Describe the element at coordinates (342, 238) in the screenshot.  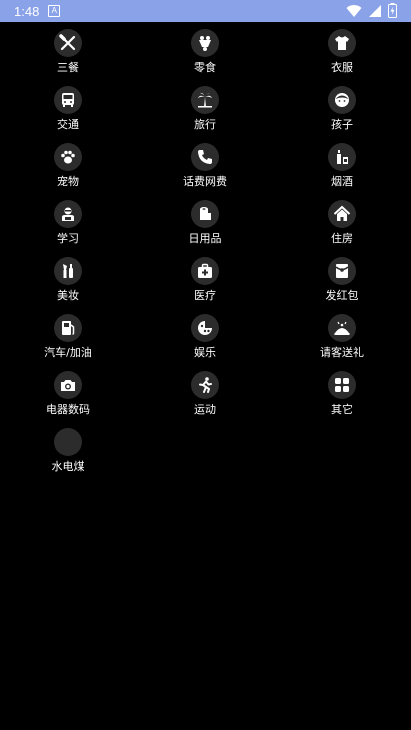
I see `category-label: 住房` at that location.